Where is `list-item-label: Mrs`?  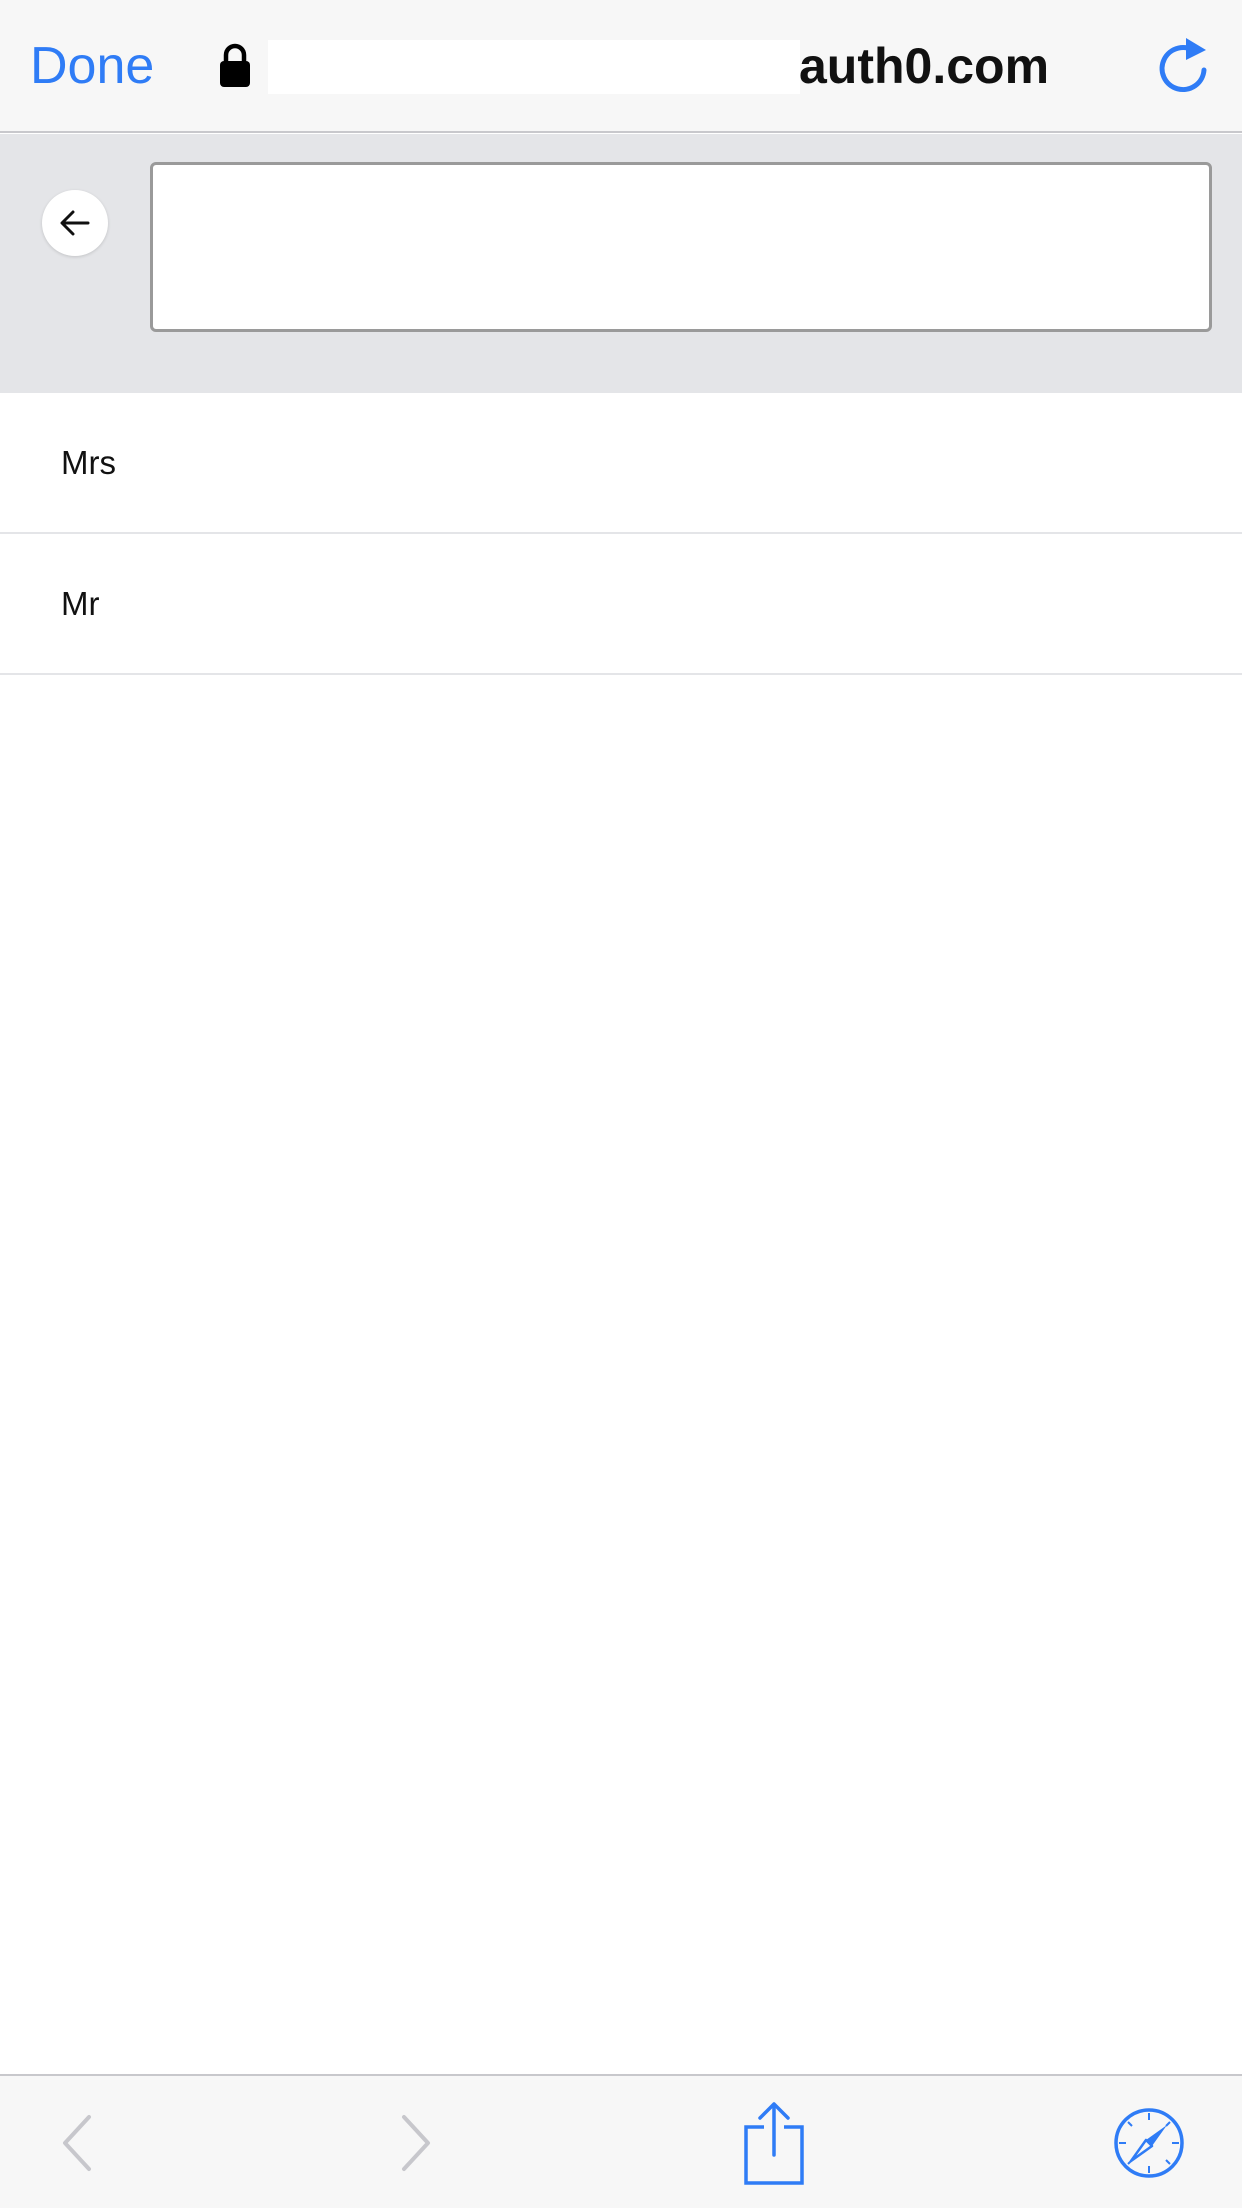 list-item-label: Mrs is located at coordinates (88, 462).